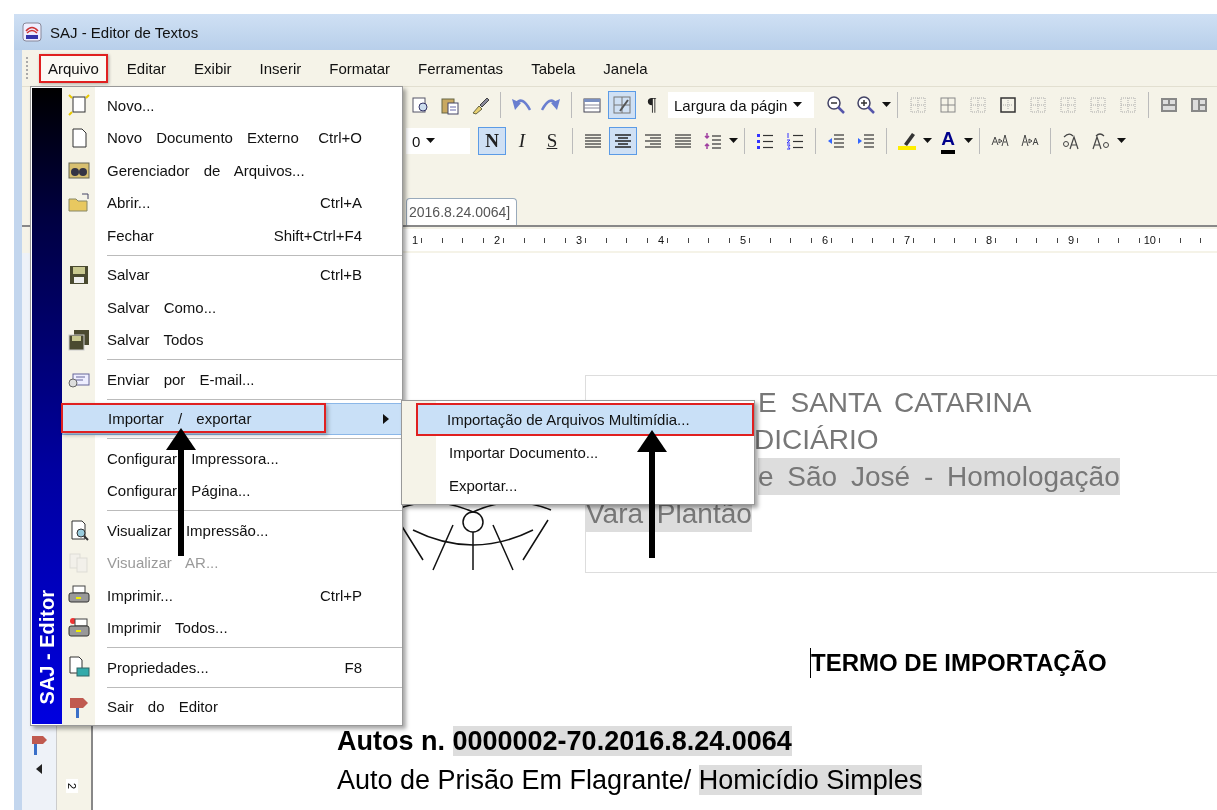  I want to click on ruler-number: 6, so click(824, 240).